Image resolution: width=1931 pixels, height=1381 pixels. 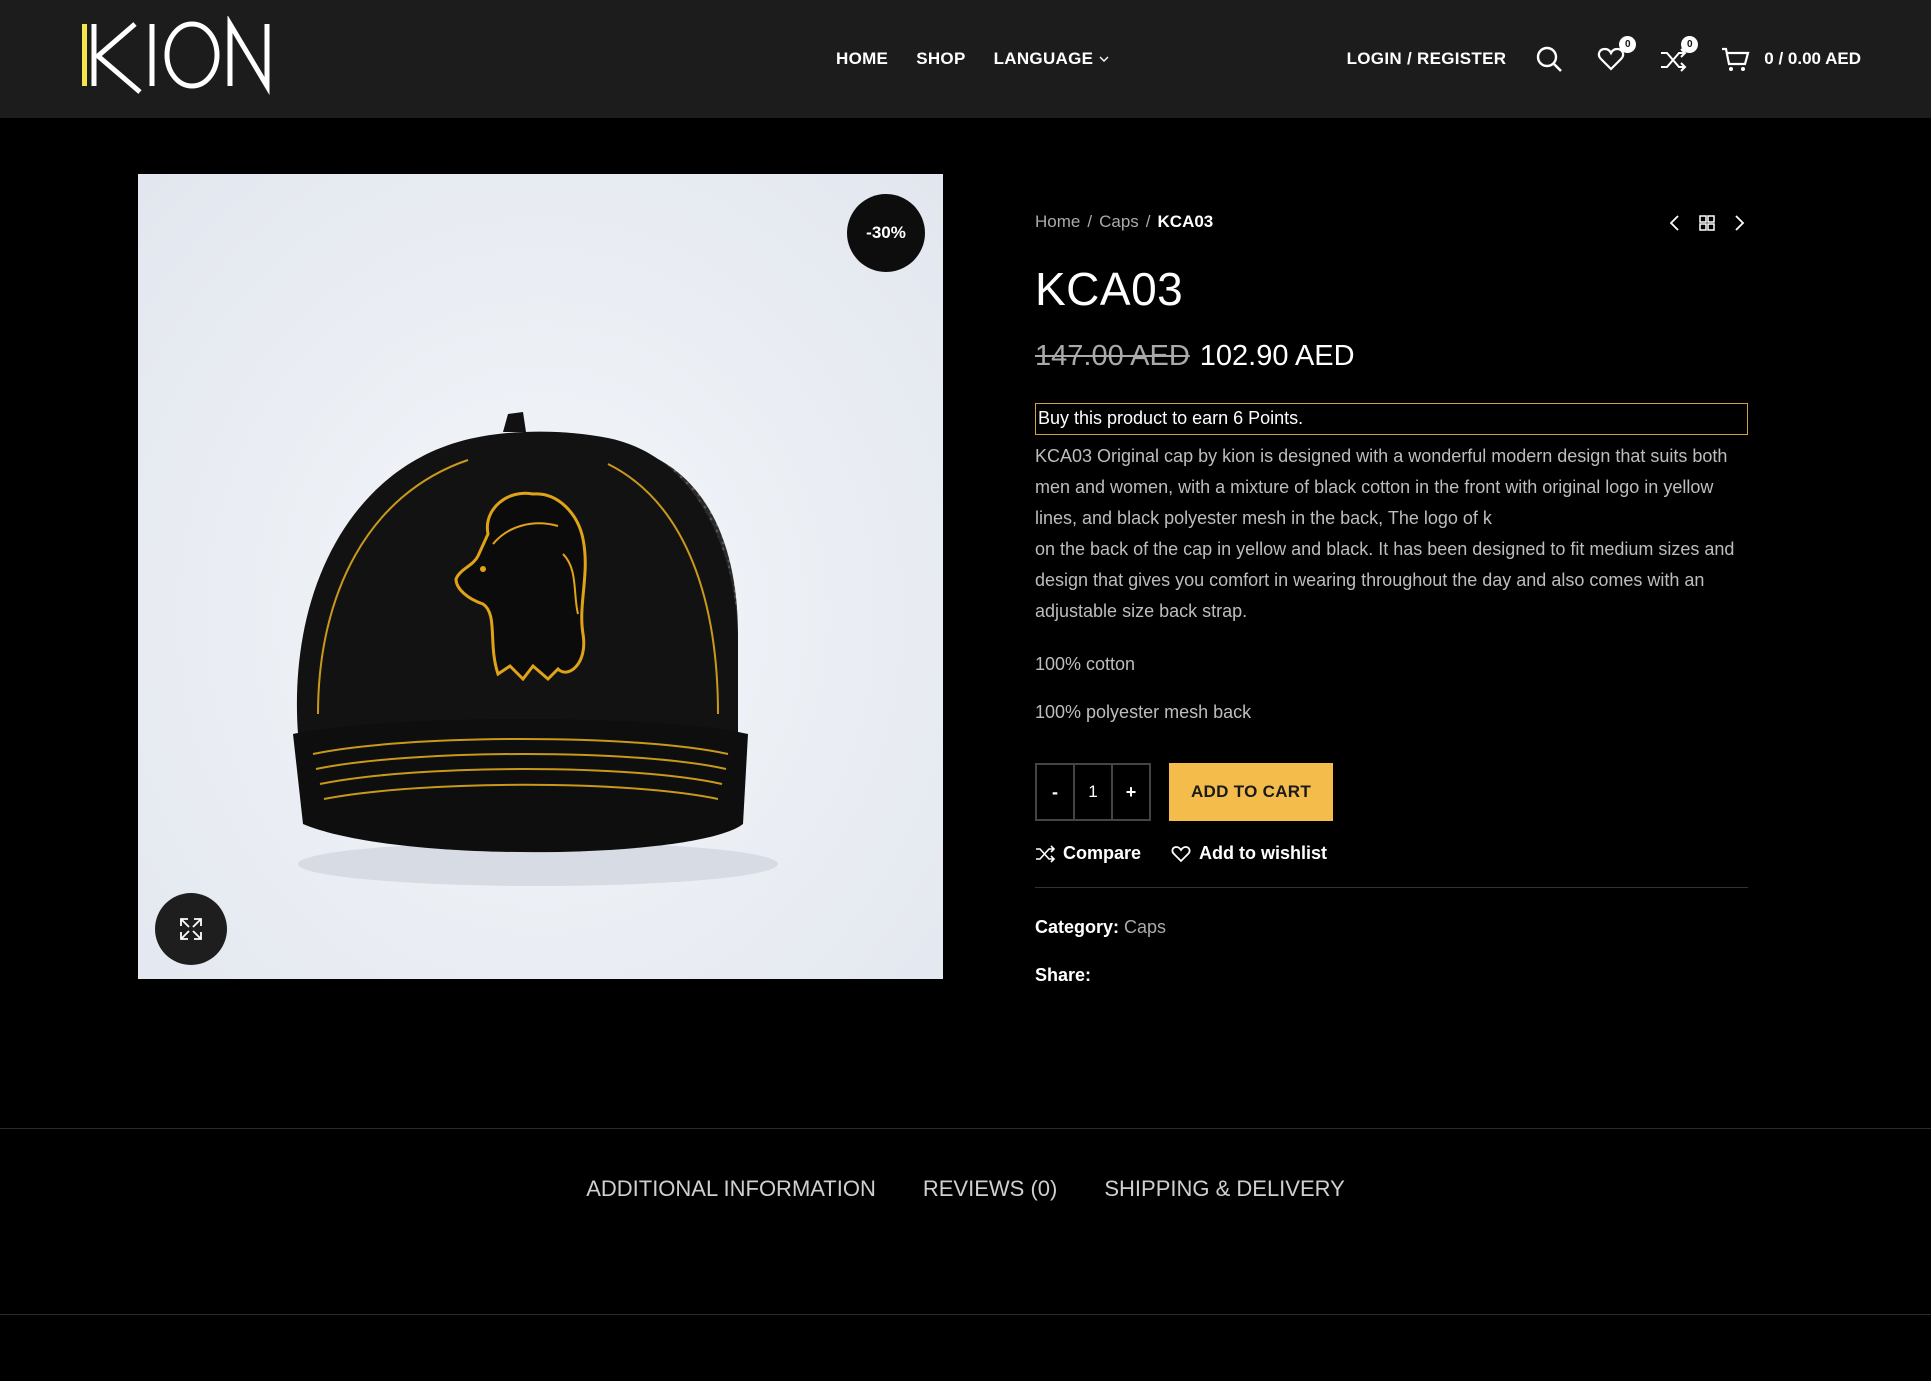 What do you see at coordinates (1739, 223) in the screenshot?
I see `chevron-right-icon` at bounding box center [1739, 223].